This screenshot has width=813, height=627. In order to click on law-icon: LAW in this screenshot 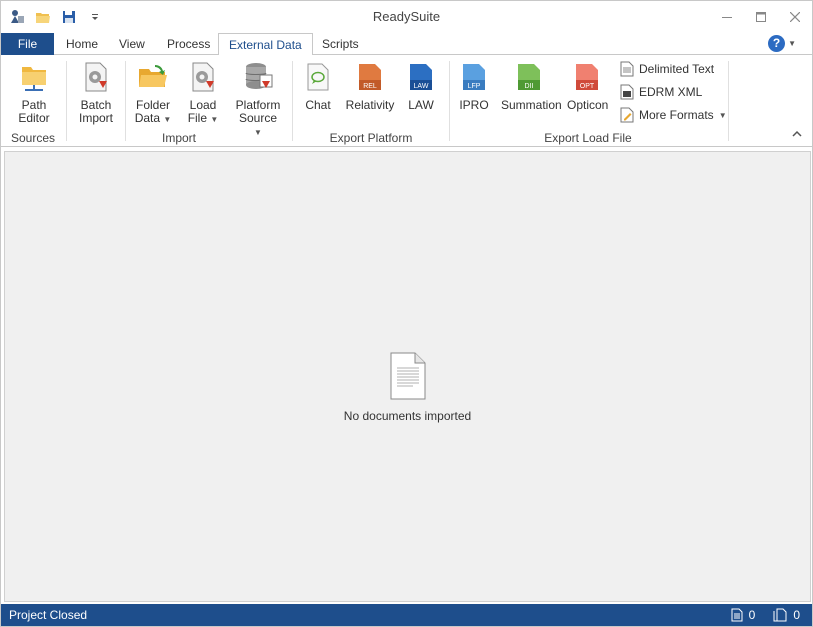, I will do `click(421, 77)`.